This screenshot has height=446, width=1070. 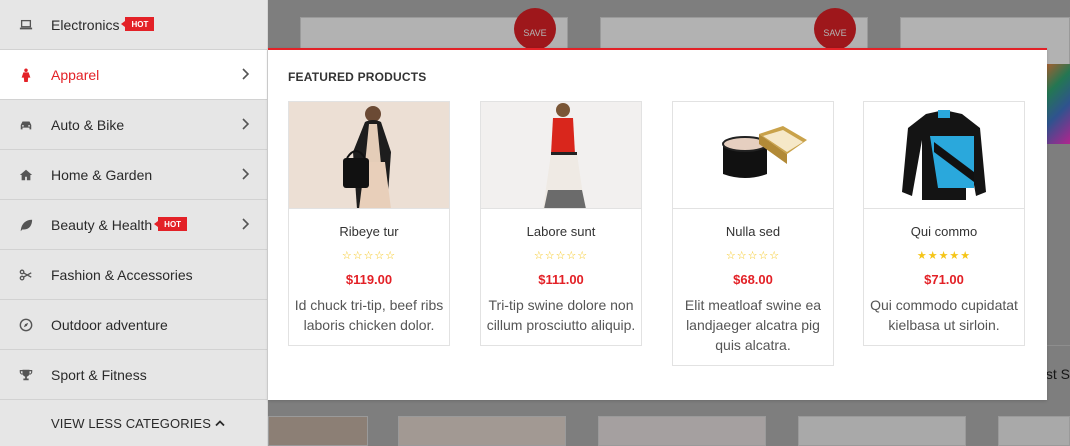 I want to click on category-label: Apparel, so click(x=75, y=74).